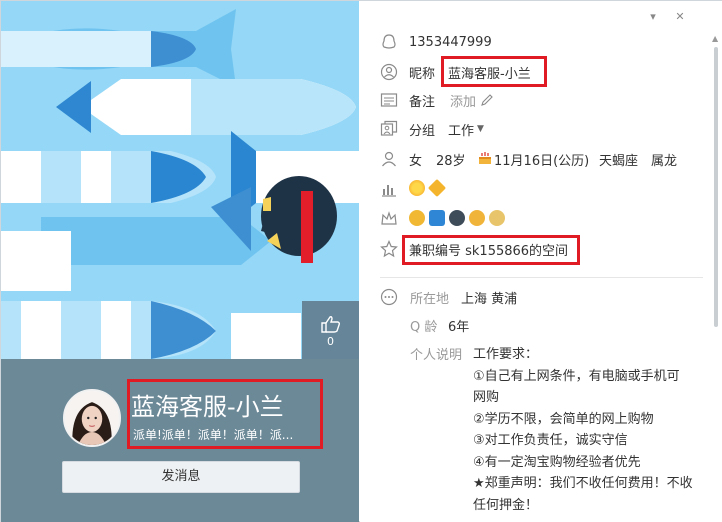 The width and height of the screenshot is (722, 522). Describe the element at coordinates (480, 129) in the screenshot. I see `chevron-down-icon: ▼` at that location.